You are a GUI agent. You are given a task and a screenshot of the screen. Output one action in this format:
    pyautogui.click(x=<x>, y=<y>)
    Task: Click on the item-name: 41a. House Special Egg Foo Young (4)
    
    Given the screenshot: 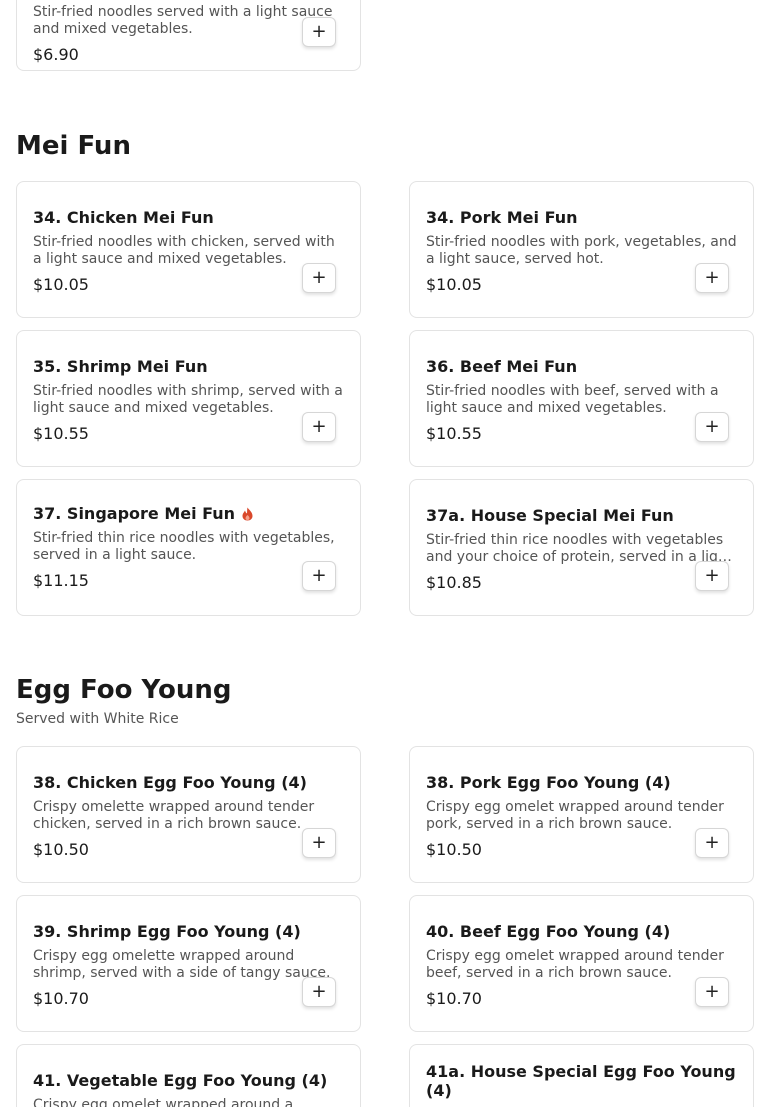 What is the action you would take?
    pyautogui.click(x=581, y=1081)
    